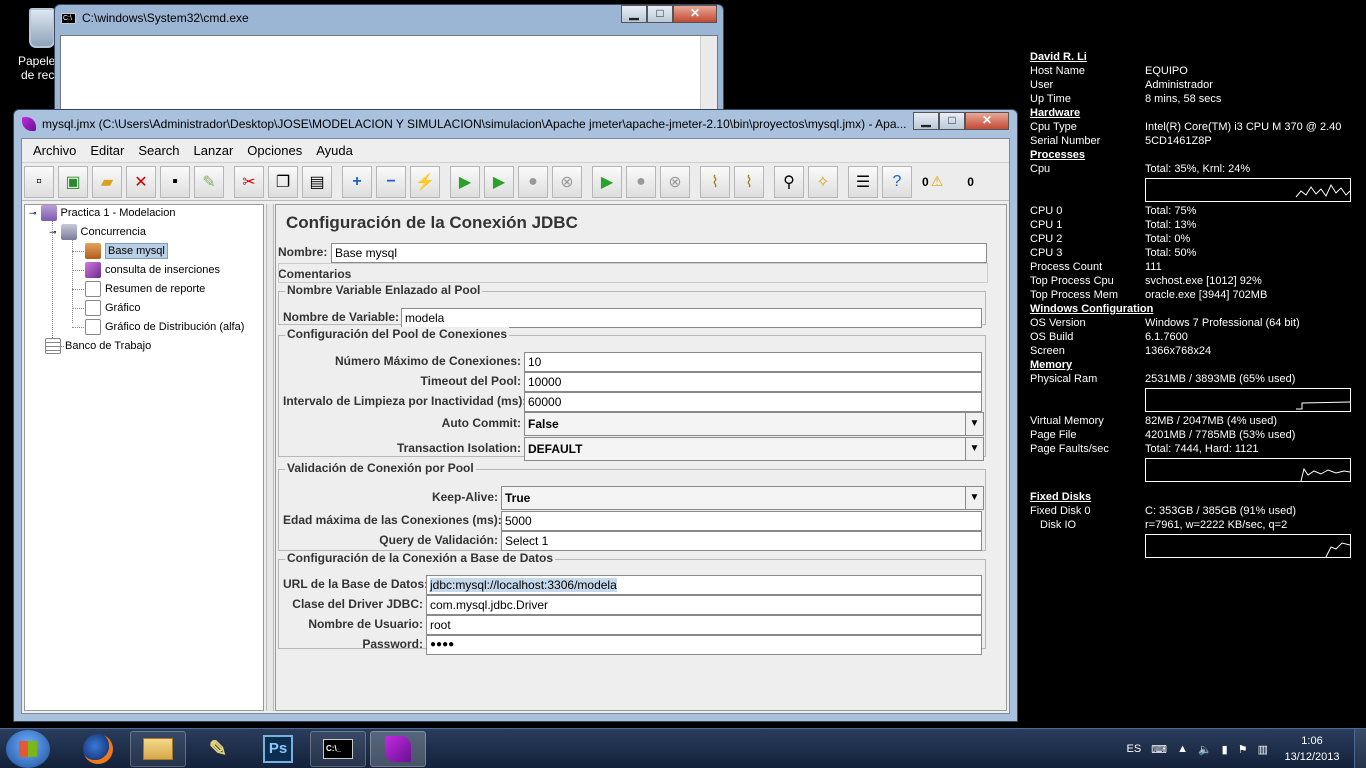  Describe the element at coordinates (789, 181) in the screenshot. I see `search-icon: ⚲` at that location.